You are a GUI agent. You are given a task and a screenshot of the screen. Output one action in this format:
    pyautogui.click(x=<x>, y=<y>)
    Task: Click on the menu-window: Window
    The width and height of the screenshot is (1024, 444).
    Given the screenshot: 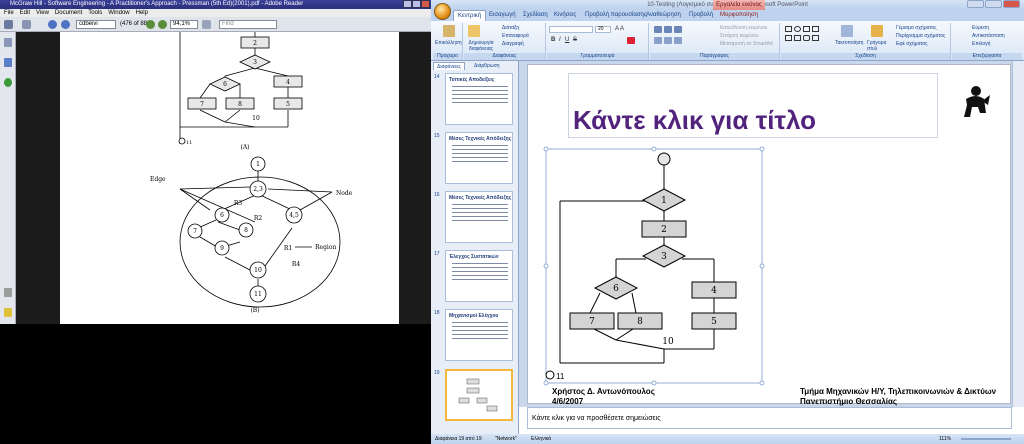 What is the action you would take?
    pyautogui.click(x=118, y=13)
    